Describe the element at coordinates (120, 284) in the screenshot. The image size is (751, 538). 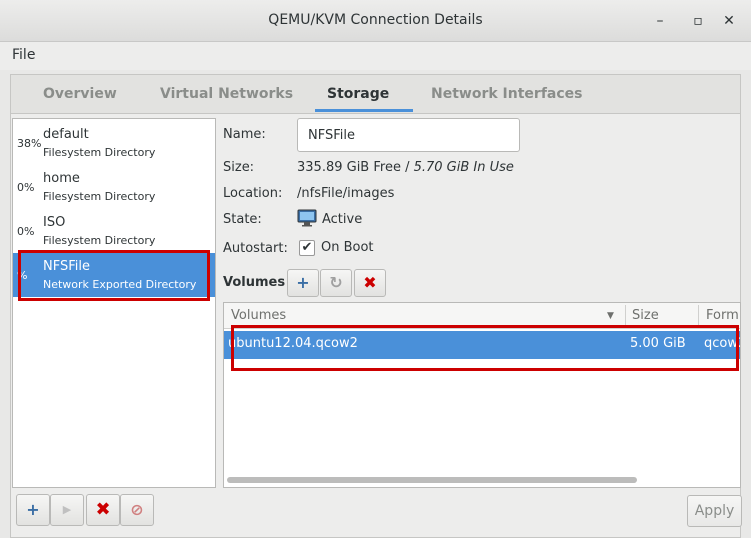
I see `pool-type: Network Exported Directory` at that location.